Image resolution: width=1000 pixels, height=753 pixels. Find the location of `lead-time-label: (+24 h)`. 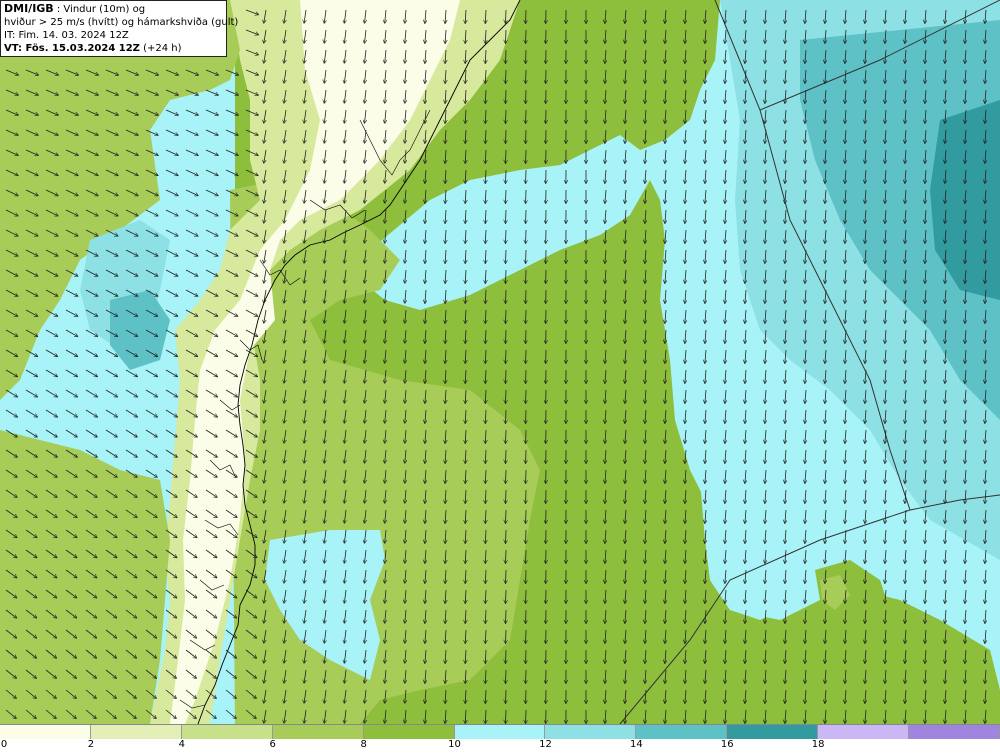

lead-time-label: (+24 h) is located at coordinates (160, 48).